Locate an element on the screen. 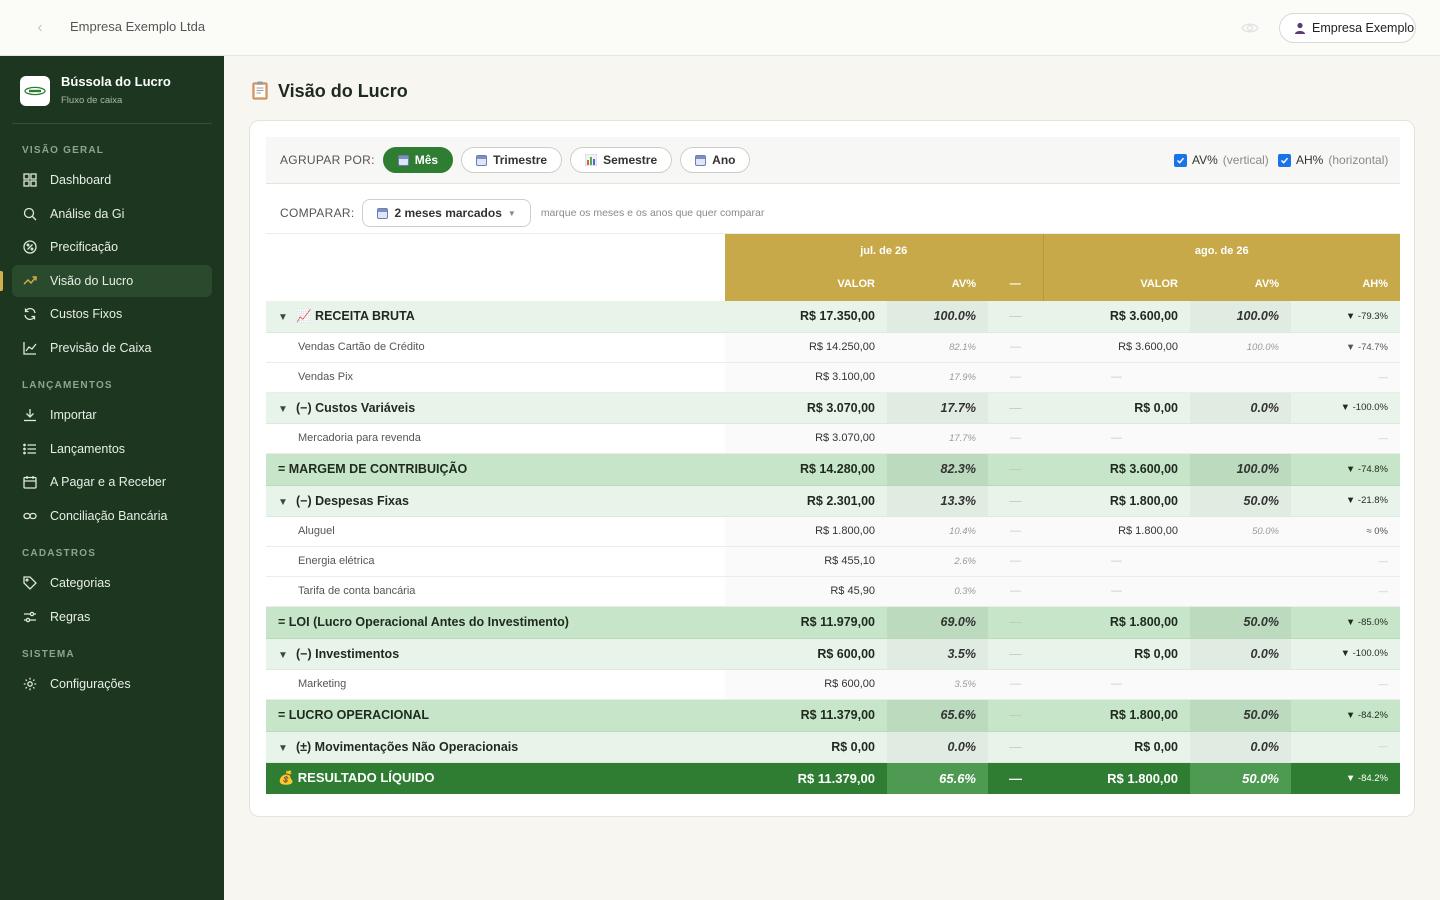  value-cell: R$ 14.280,00 is located at coordinates (806, 469).